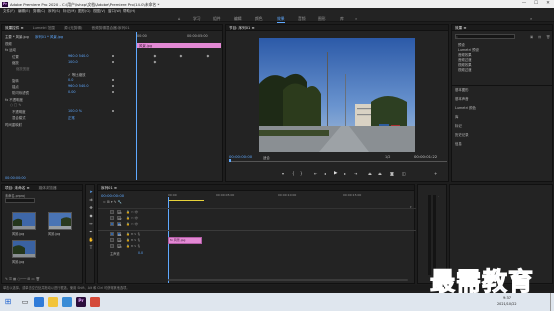 The height and width of the screenshot is (311, 554). Describe the element at coordinates (9, 11) in the screenshot. I see `menu-file: 文件(F)` at that location.